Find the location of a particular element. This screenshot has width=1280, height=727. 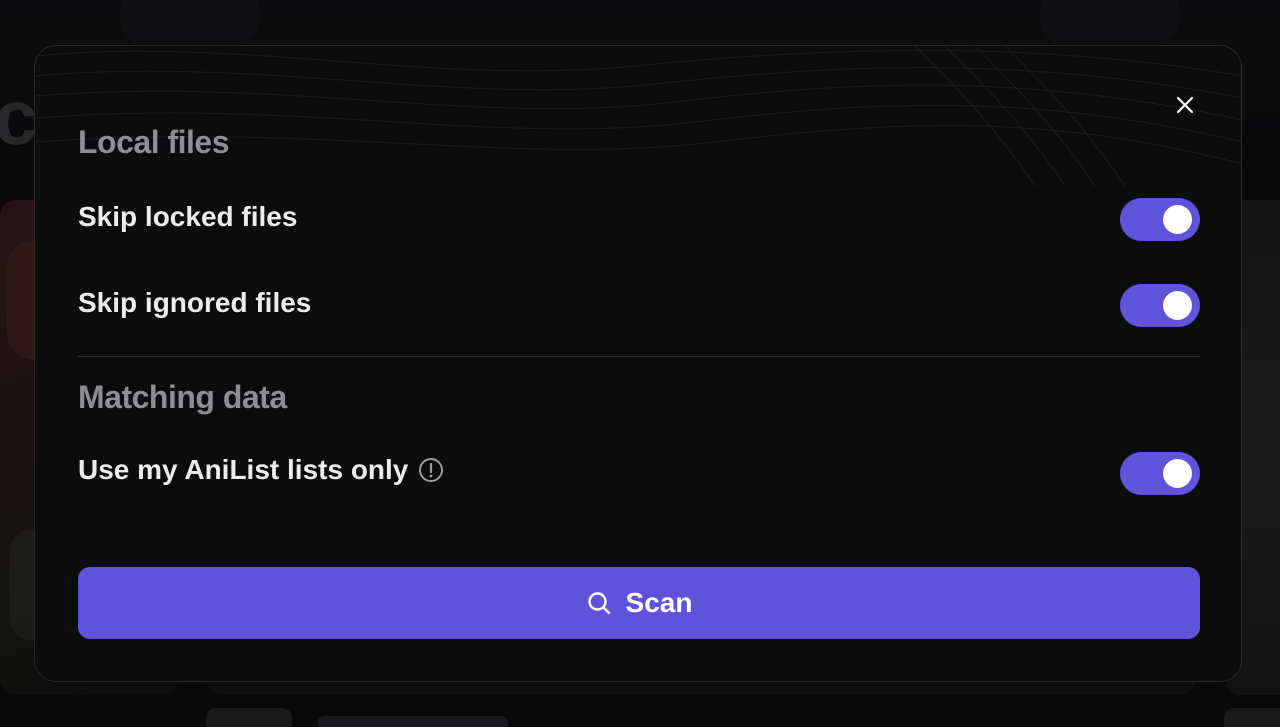

toggle-skip-locked-files is located at coordinates (1160, 219).